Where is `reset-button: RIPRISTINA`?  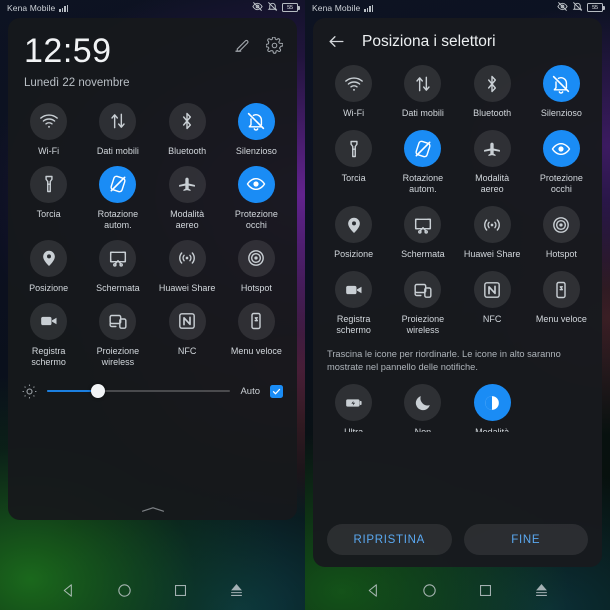
reset-button: RIPRISTINA is located at coordinates (389, 539).